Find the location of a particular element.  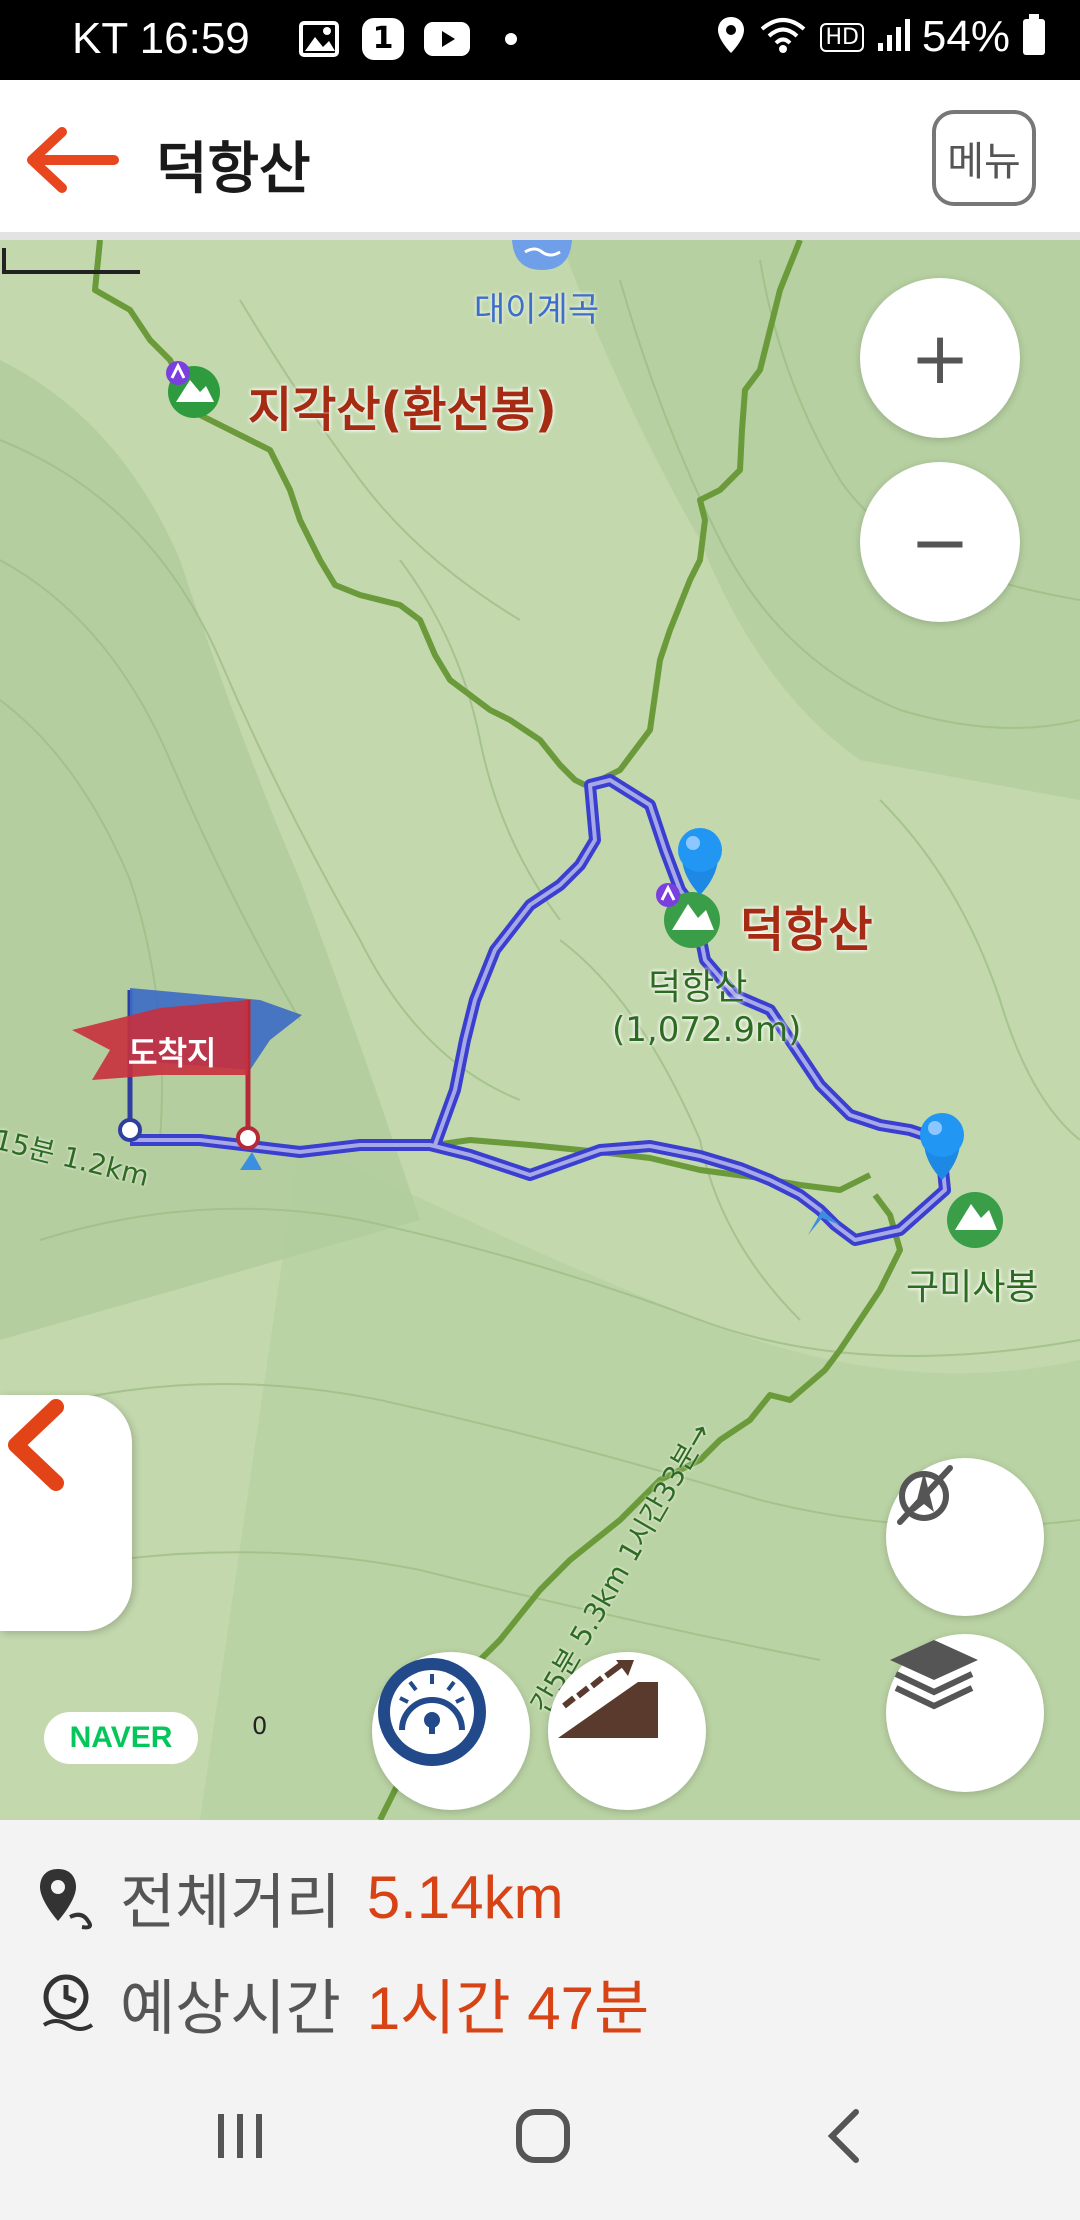

home-button is located at coordinates (543, 2136).